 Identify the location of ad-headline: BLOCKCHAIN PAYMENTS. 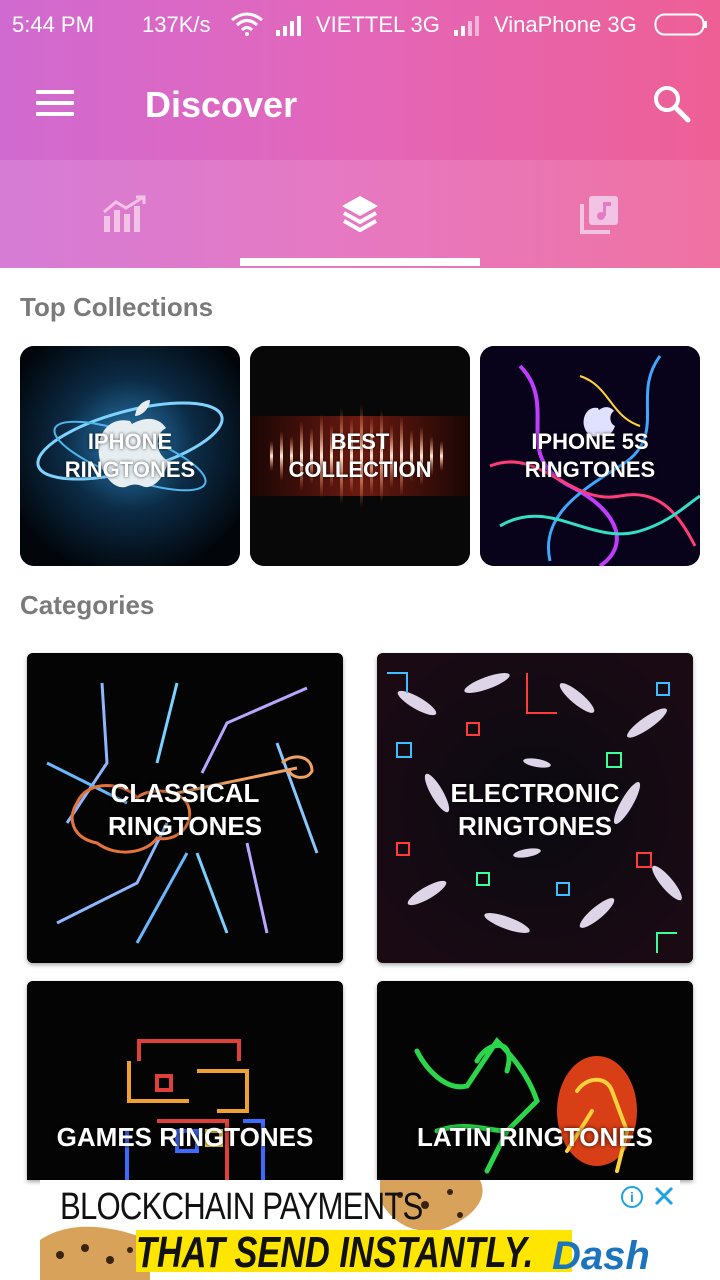
(241, 1207).